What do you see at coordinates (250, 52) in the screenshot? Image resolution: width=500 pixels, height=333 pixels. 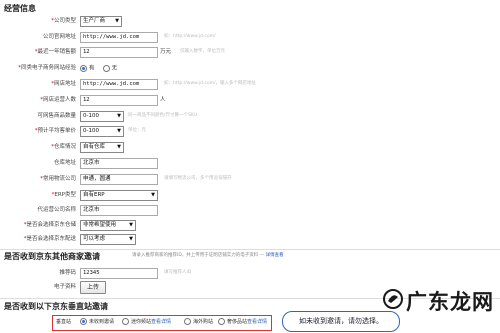 I see `row-annual-sales: *最近一年销售额 12 万元 仅输入数字，单位万元` at bounding box center [250, 52].